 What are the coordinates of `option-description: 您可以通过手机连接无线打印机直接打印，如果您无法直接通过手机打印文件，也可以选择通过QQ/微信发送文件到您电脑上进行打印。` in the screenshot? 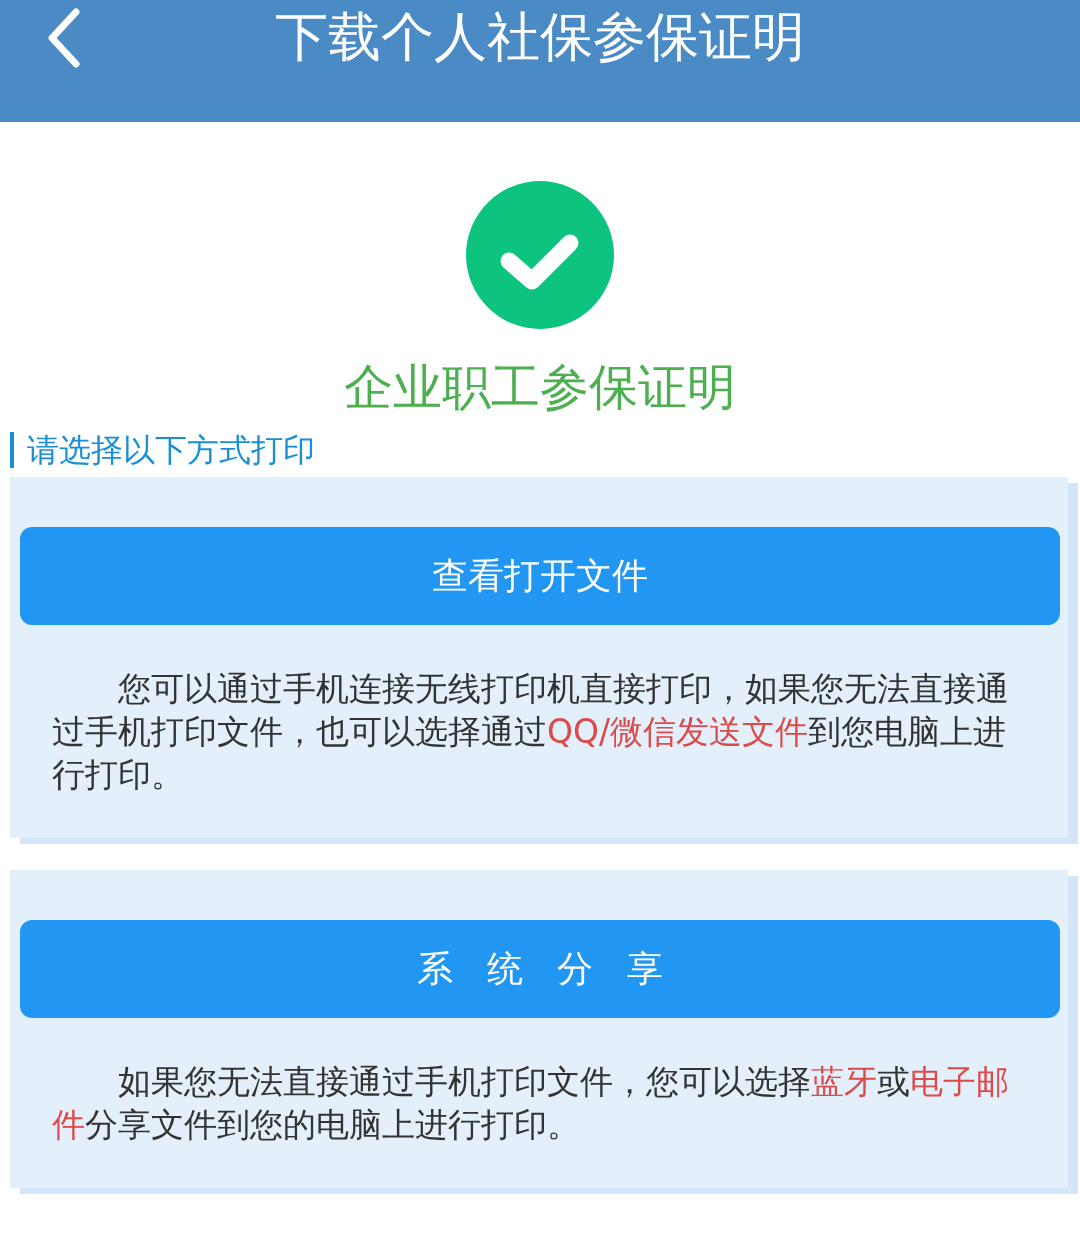 It's located at (531, 732).